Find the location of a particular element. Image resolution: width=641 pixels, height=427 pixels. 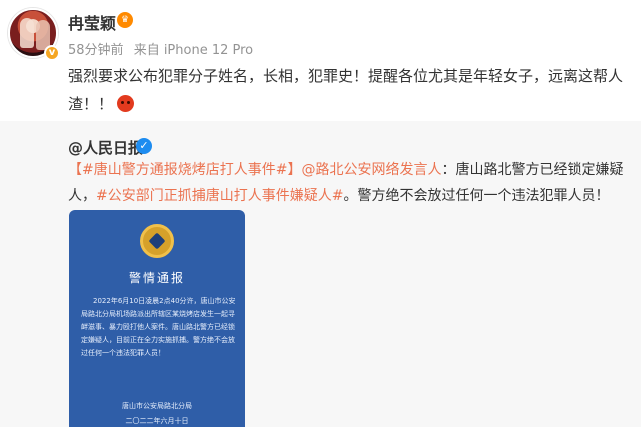

post-meta: 58分钟前 来自 iPhone 12 Pro is located at coordinates (163, 48).